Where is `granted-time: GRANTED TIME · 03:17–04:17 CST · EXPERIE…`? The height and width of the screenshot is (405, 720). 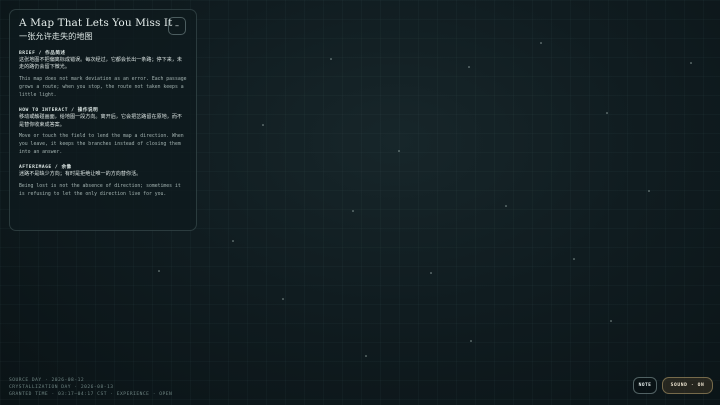
granted-time: GRANTED TIME · 03:17–04:17 CST · EXPERIE… is located at coordinates (91, 394).